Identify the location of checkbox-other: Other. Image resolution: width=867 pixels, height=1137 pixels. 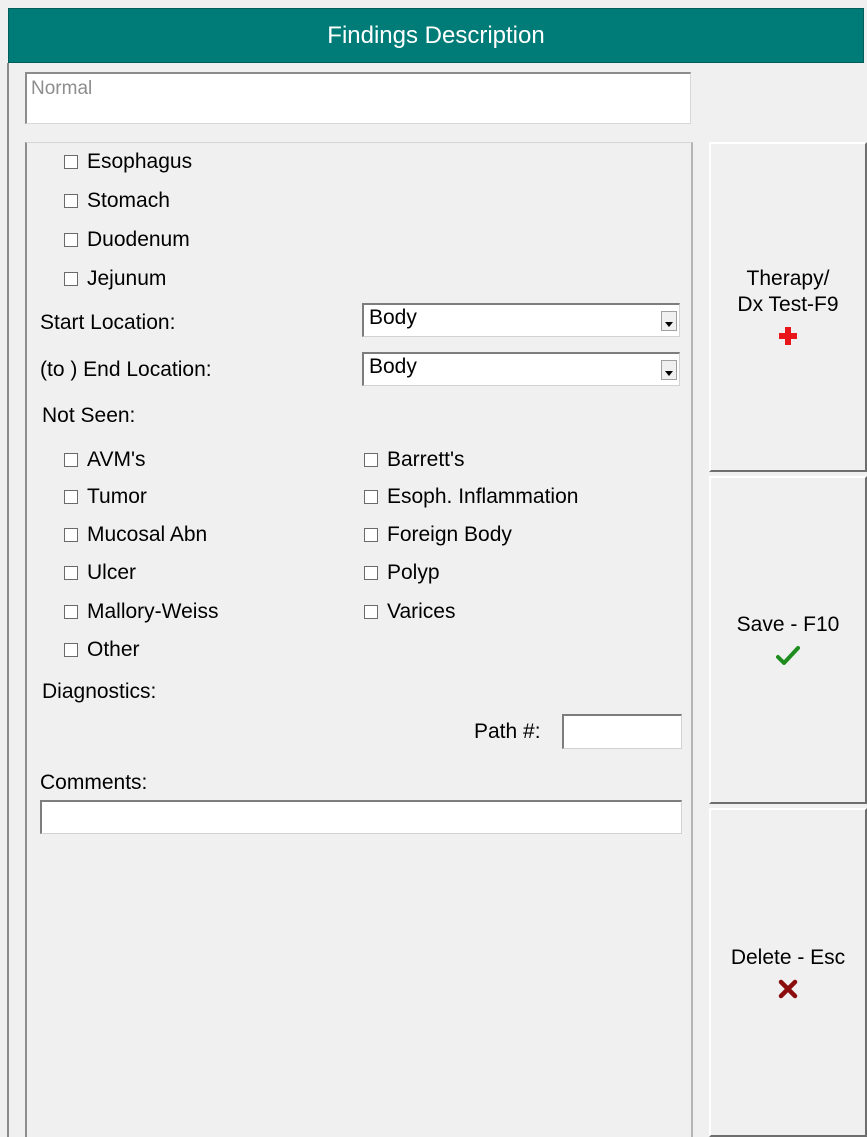
(102, 650).